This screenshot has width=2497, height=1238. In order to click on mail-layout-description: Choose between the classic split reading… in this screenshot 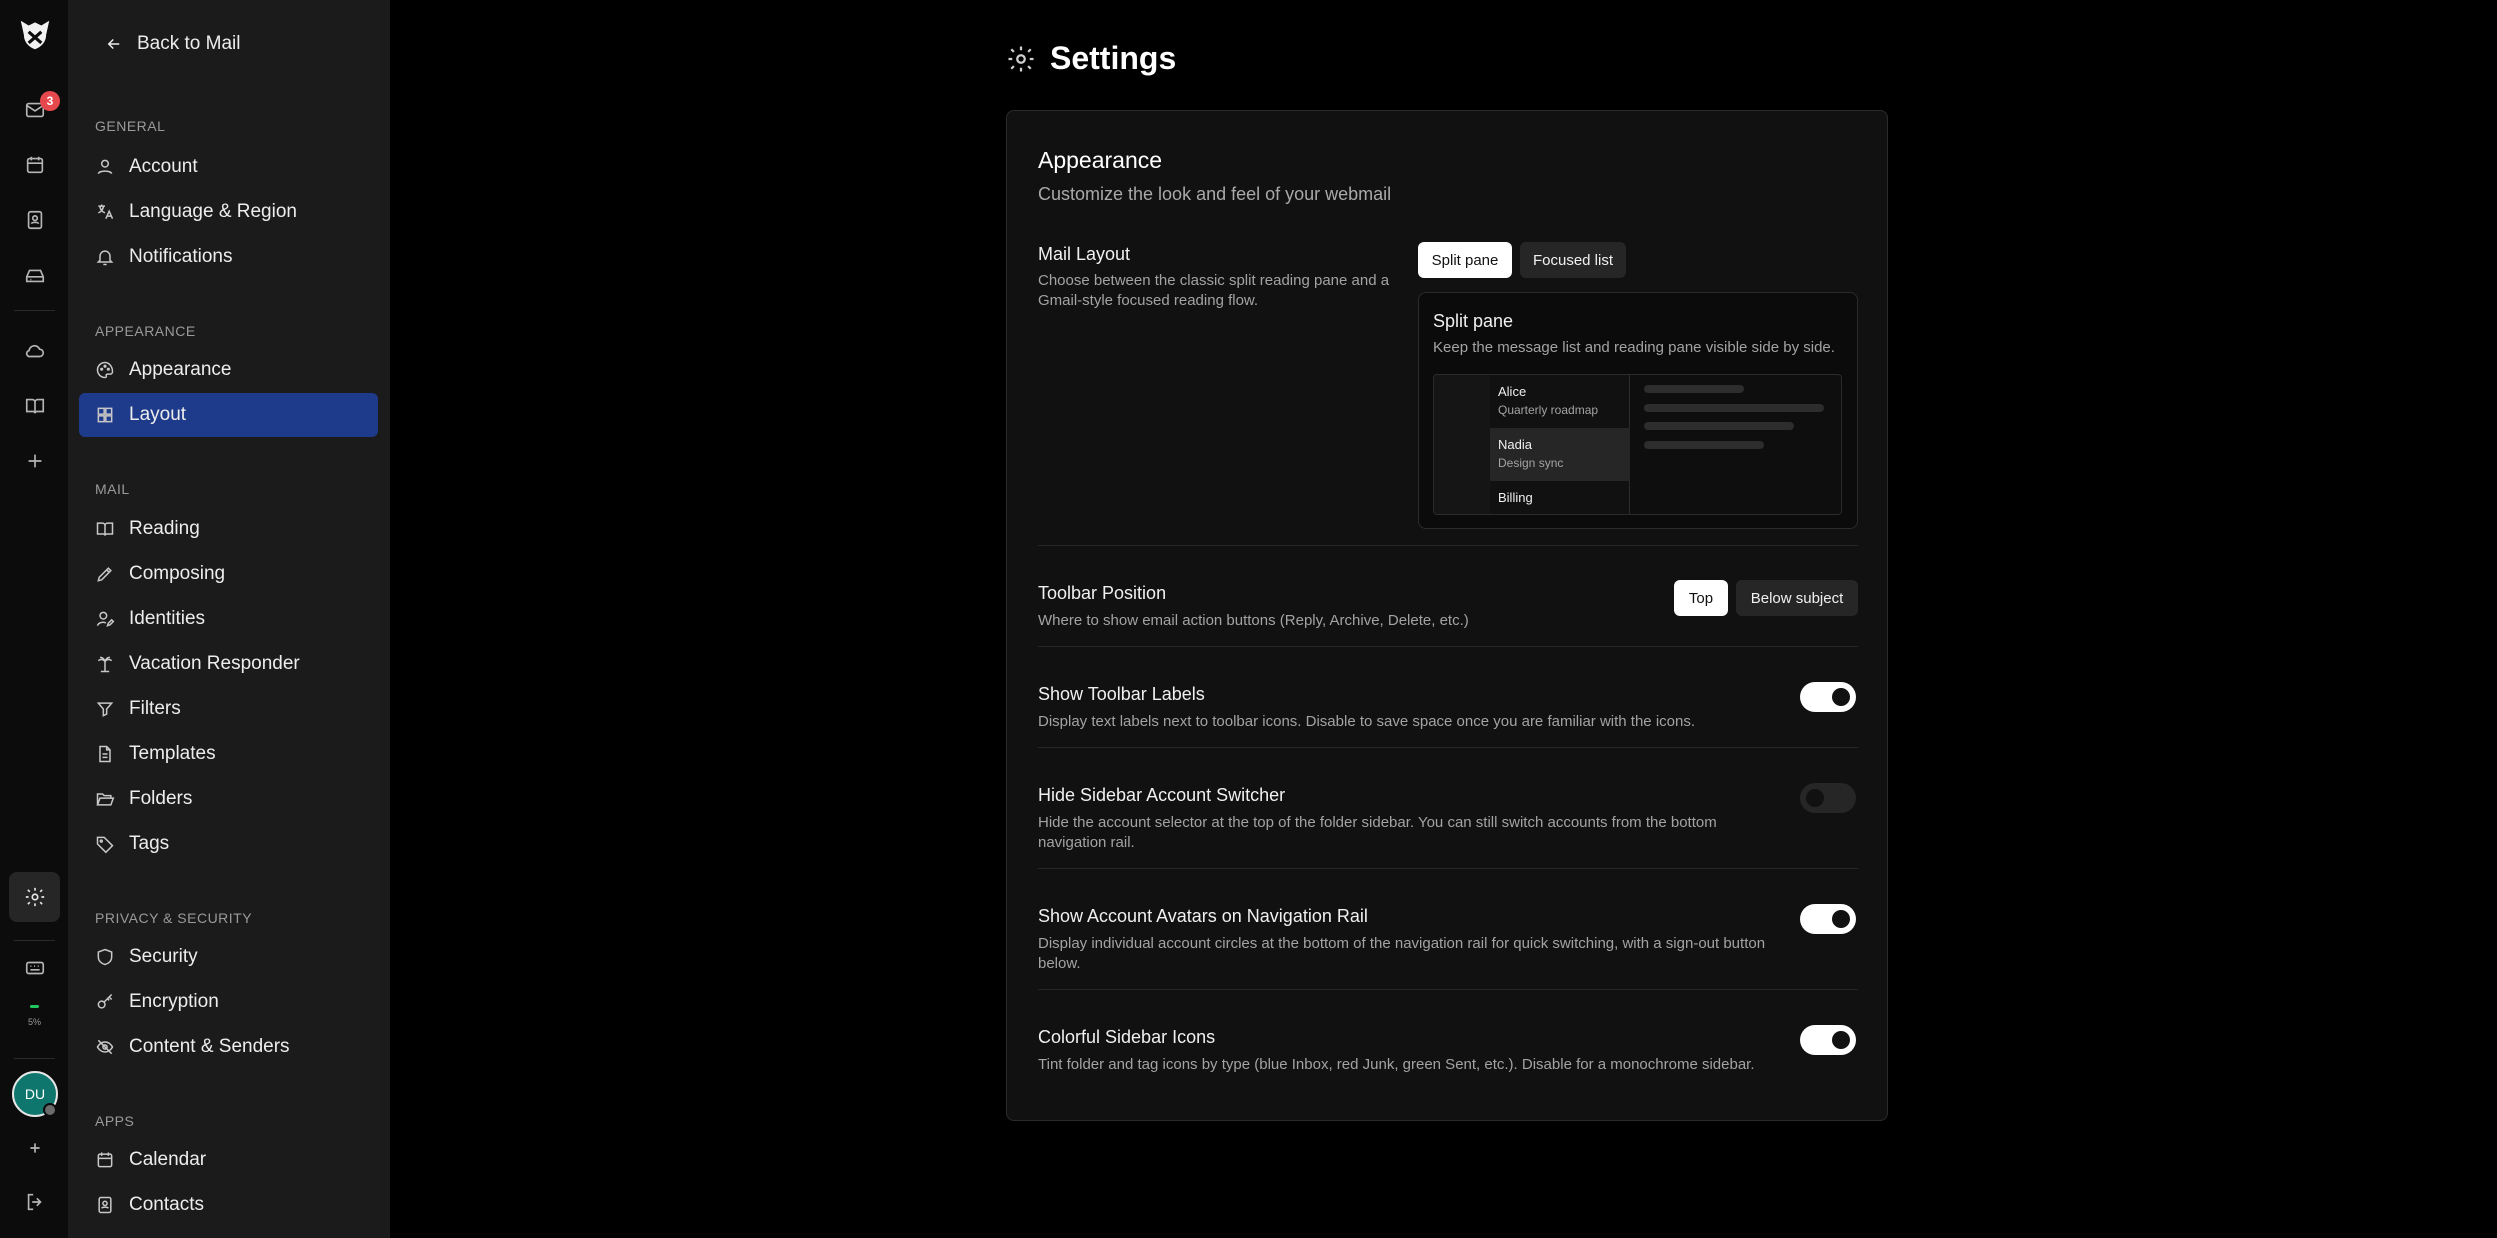, I will do `click(1214, 290)`.